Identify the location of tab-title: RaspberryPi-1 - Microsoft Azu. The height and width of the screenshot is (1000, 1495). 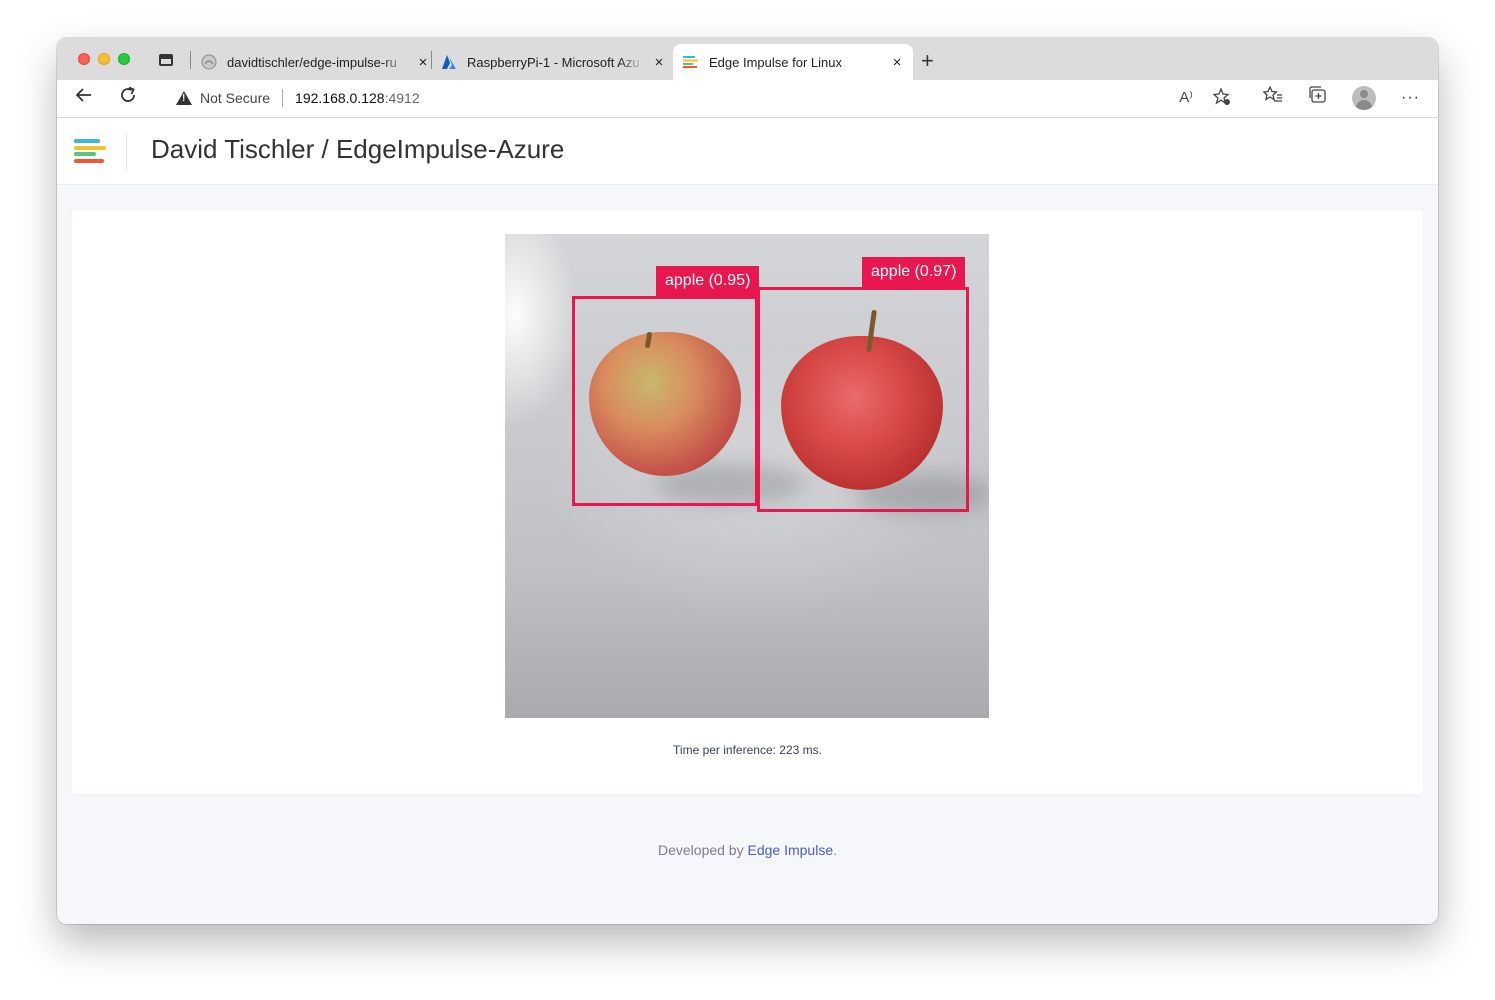
(553, 62).